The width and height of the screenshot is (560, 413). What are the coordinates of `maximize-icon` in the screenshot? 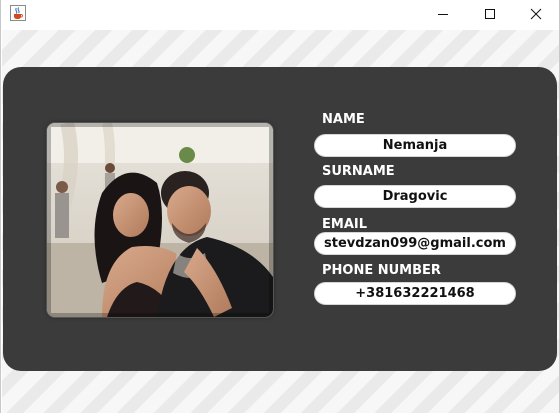 It's located at (490, 14).